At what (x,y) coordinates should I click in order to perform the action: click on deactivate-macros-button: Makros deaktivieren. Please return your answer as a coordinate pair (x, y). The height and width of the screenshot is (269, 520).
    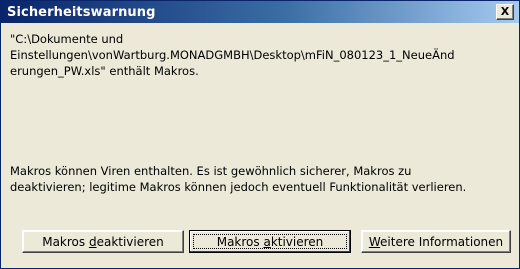
    Looking at the image, I should click on (103, 241).